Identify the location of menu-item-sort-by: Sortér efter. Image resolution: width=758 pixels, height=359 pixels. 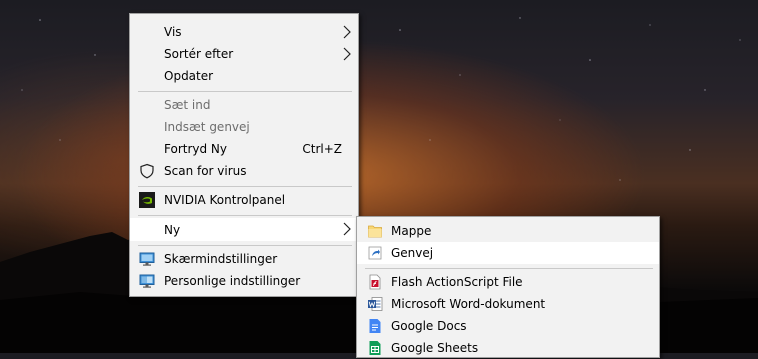
(244, 54).